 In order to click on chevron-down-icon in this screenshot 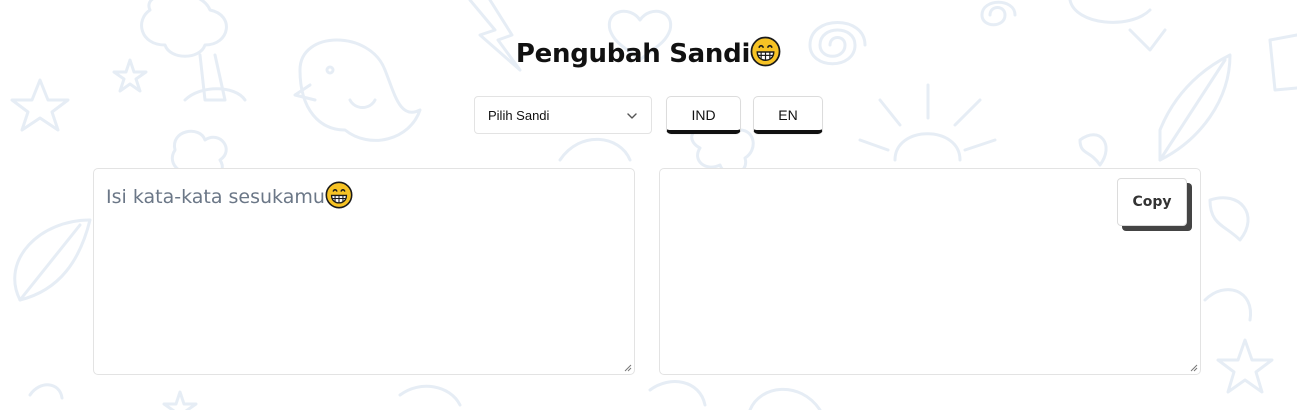, I will do `click(632, 116)`.